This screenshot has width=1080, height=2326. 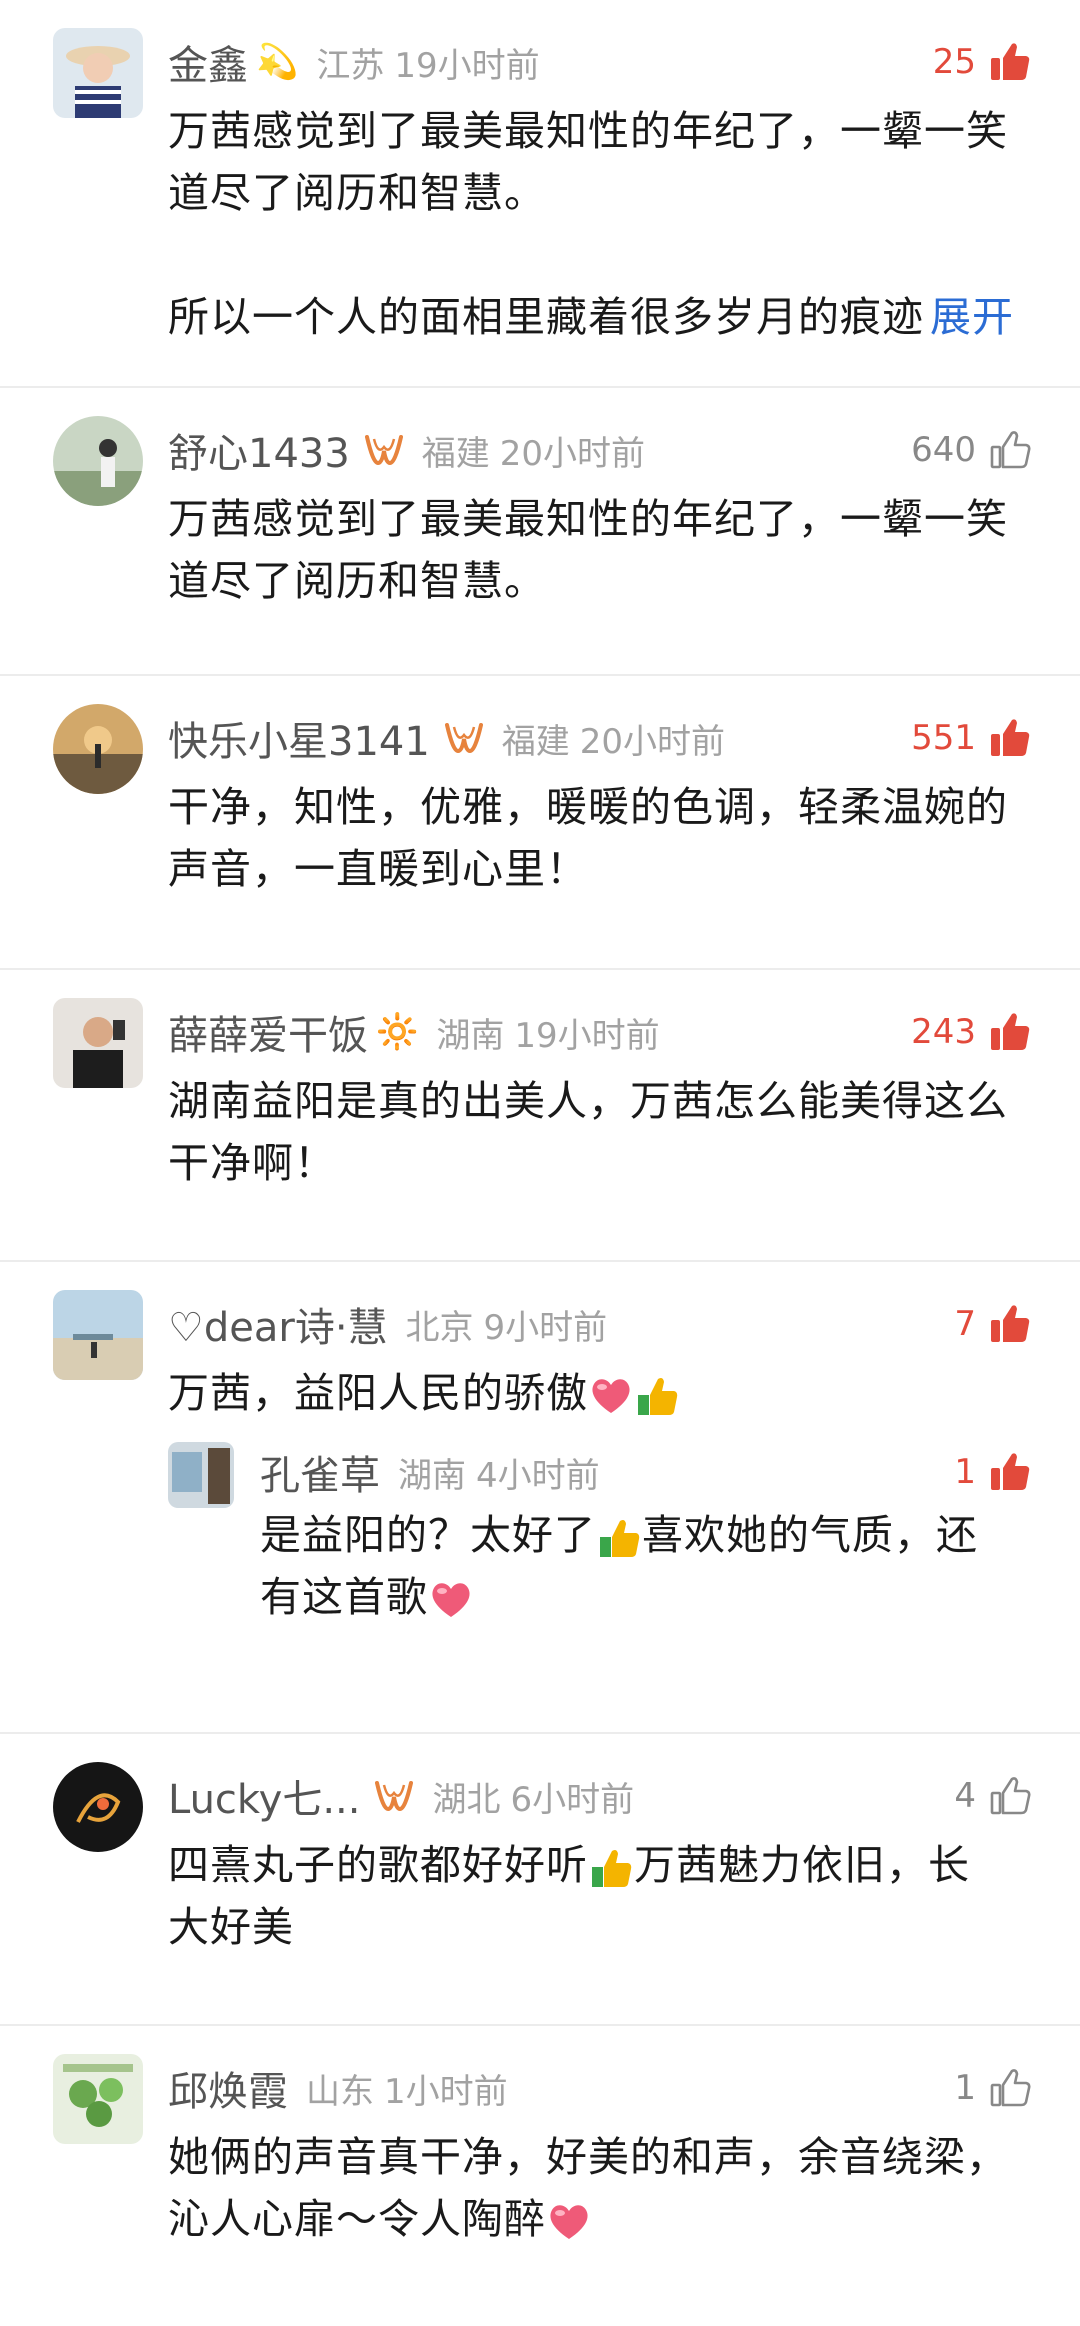 What do you see at coordinates (588, 550) in the screenshot?
I see `comment-text: 万茜感觉到了最美最知性的年纪了，一颦一笑 道尽了阅历和智慧。` at bounding box center [588, 550].